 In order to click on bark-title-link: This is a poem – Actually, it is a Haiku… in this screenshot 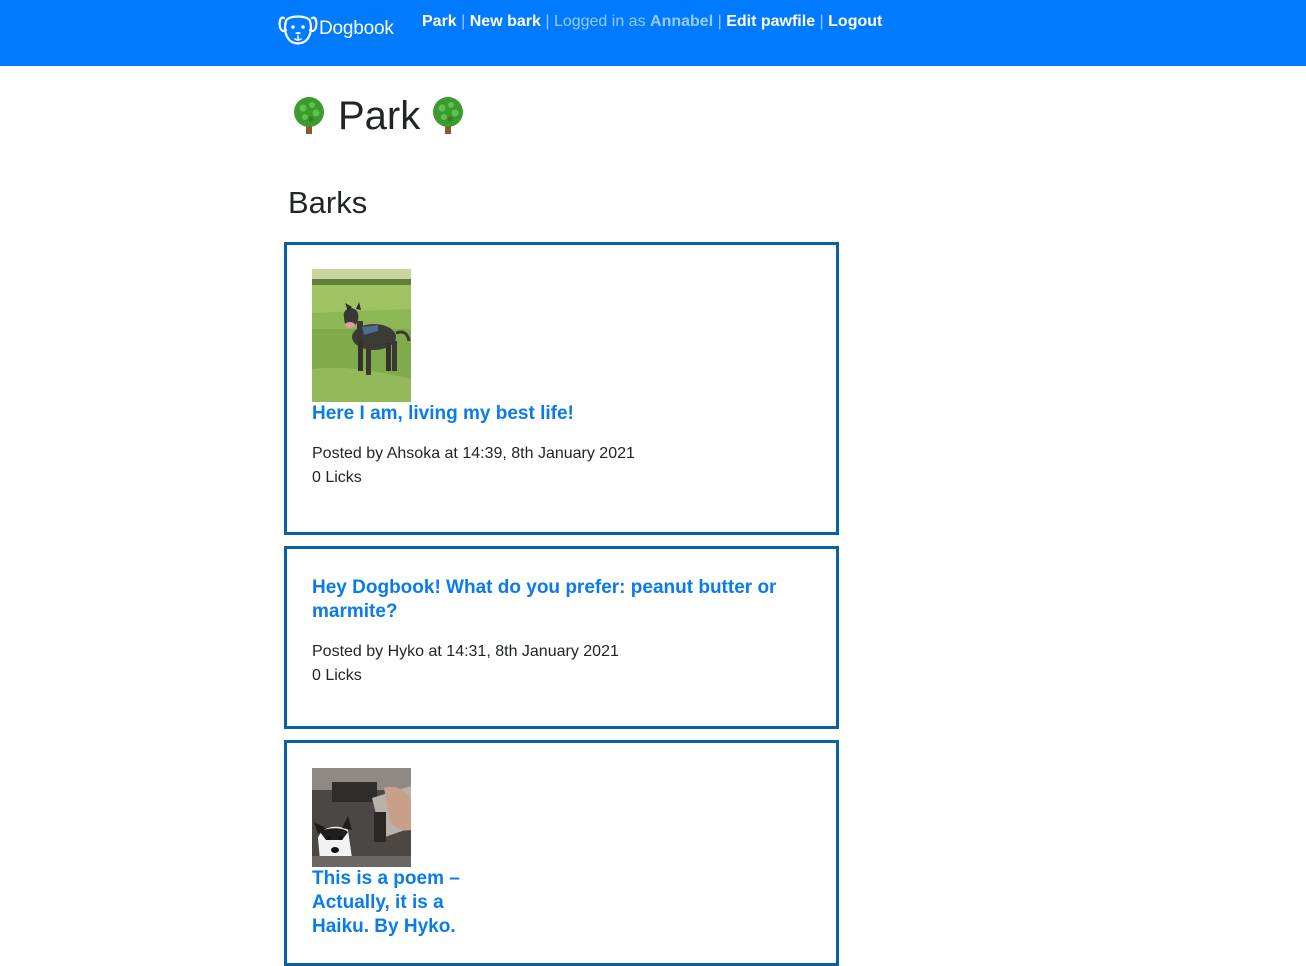, I will do `click(392, 903)`.